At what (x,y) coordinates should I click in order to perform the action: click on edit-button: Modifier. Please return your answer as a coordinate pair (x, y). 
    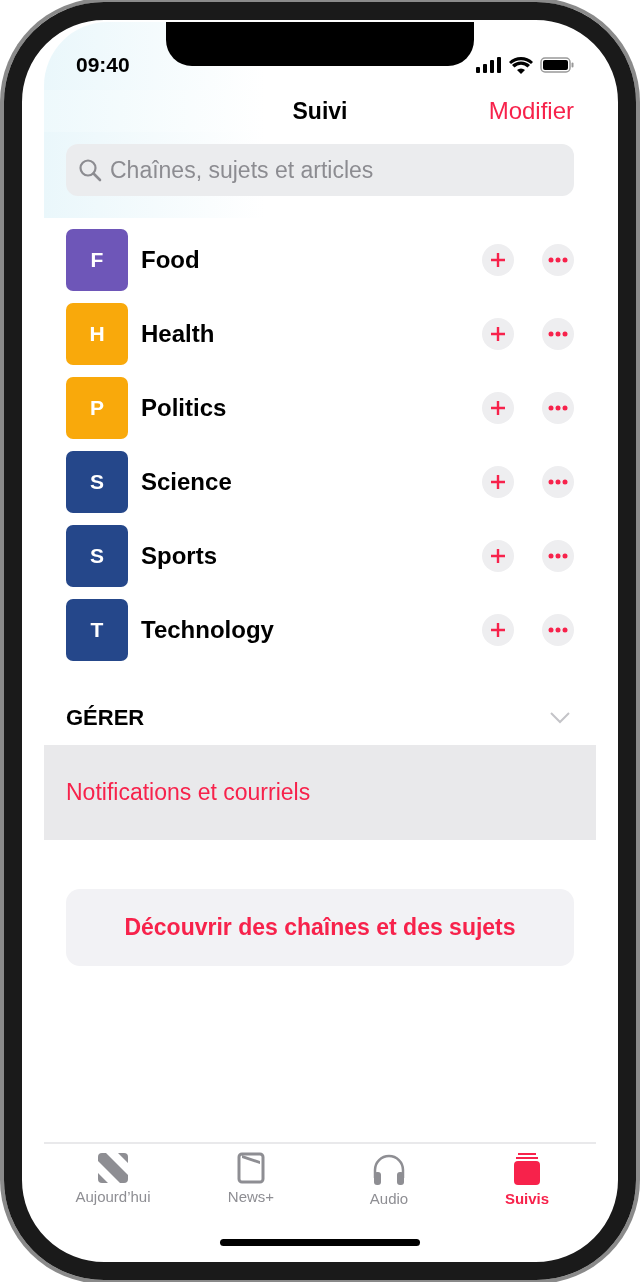
    Looking at the image, I should click on (531, 111).